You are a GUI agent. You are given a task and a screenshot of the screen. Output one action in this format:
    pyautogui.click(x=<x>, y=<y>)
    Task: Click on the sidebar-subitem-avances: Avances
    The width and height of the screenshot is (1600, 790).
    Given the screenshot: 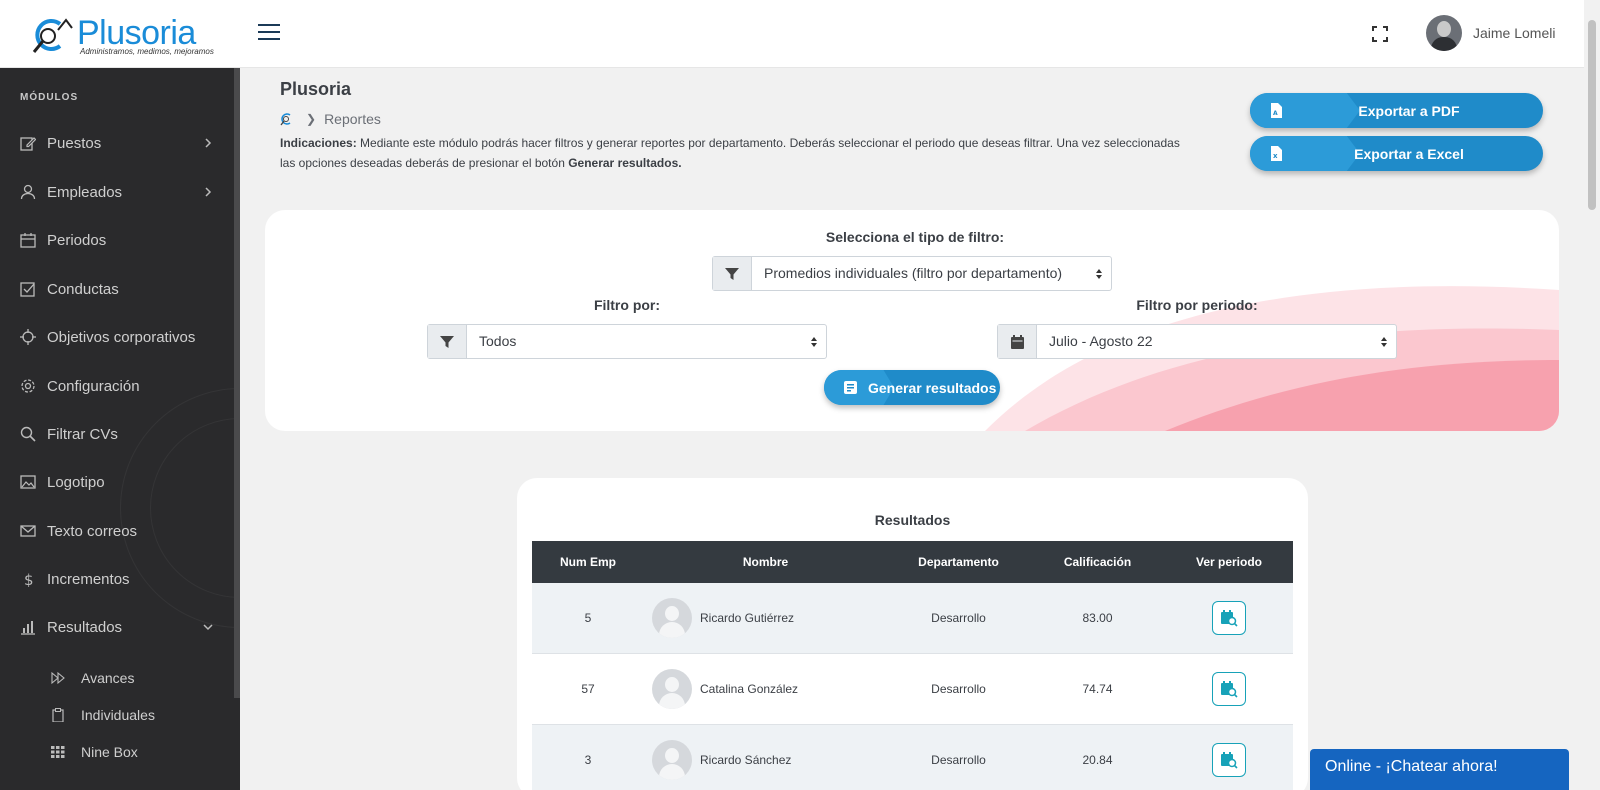 What is the action you would take?
    pyautogui.click(x=117, y=678)
    